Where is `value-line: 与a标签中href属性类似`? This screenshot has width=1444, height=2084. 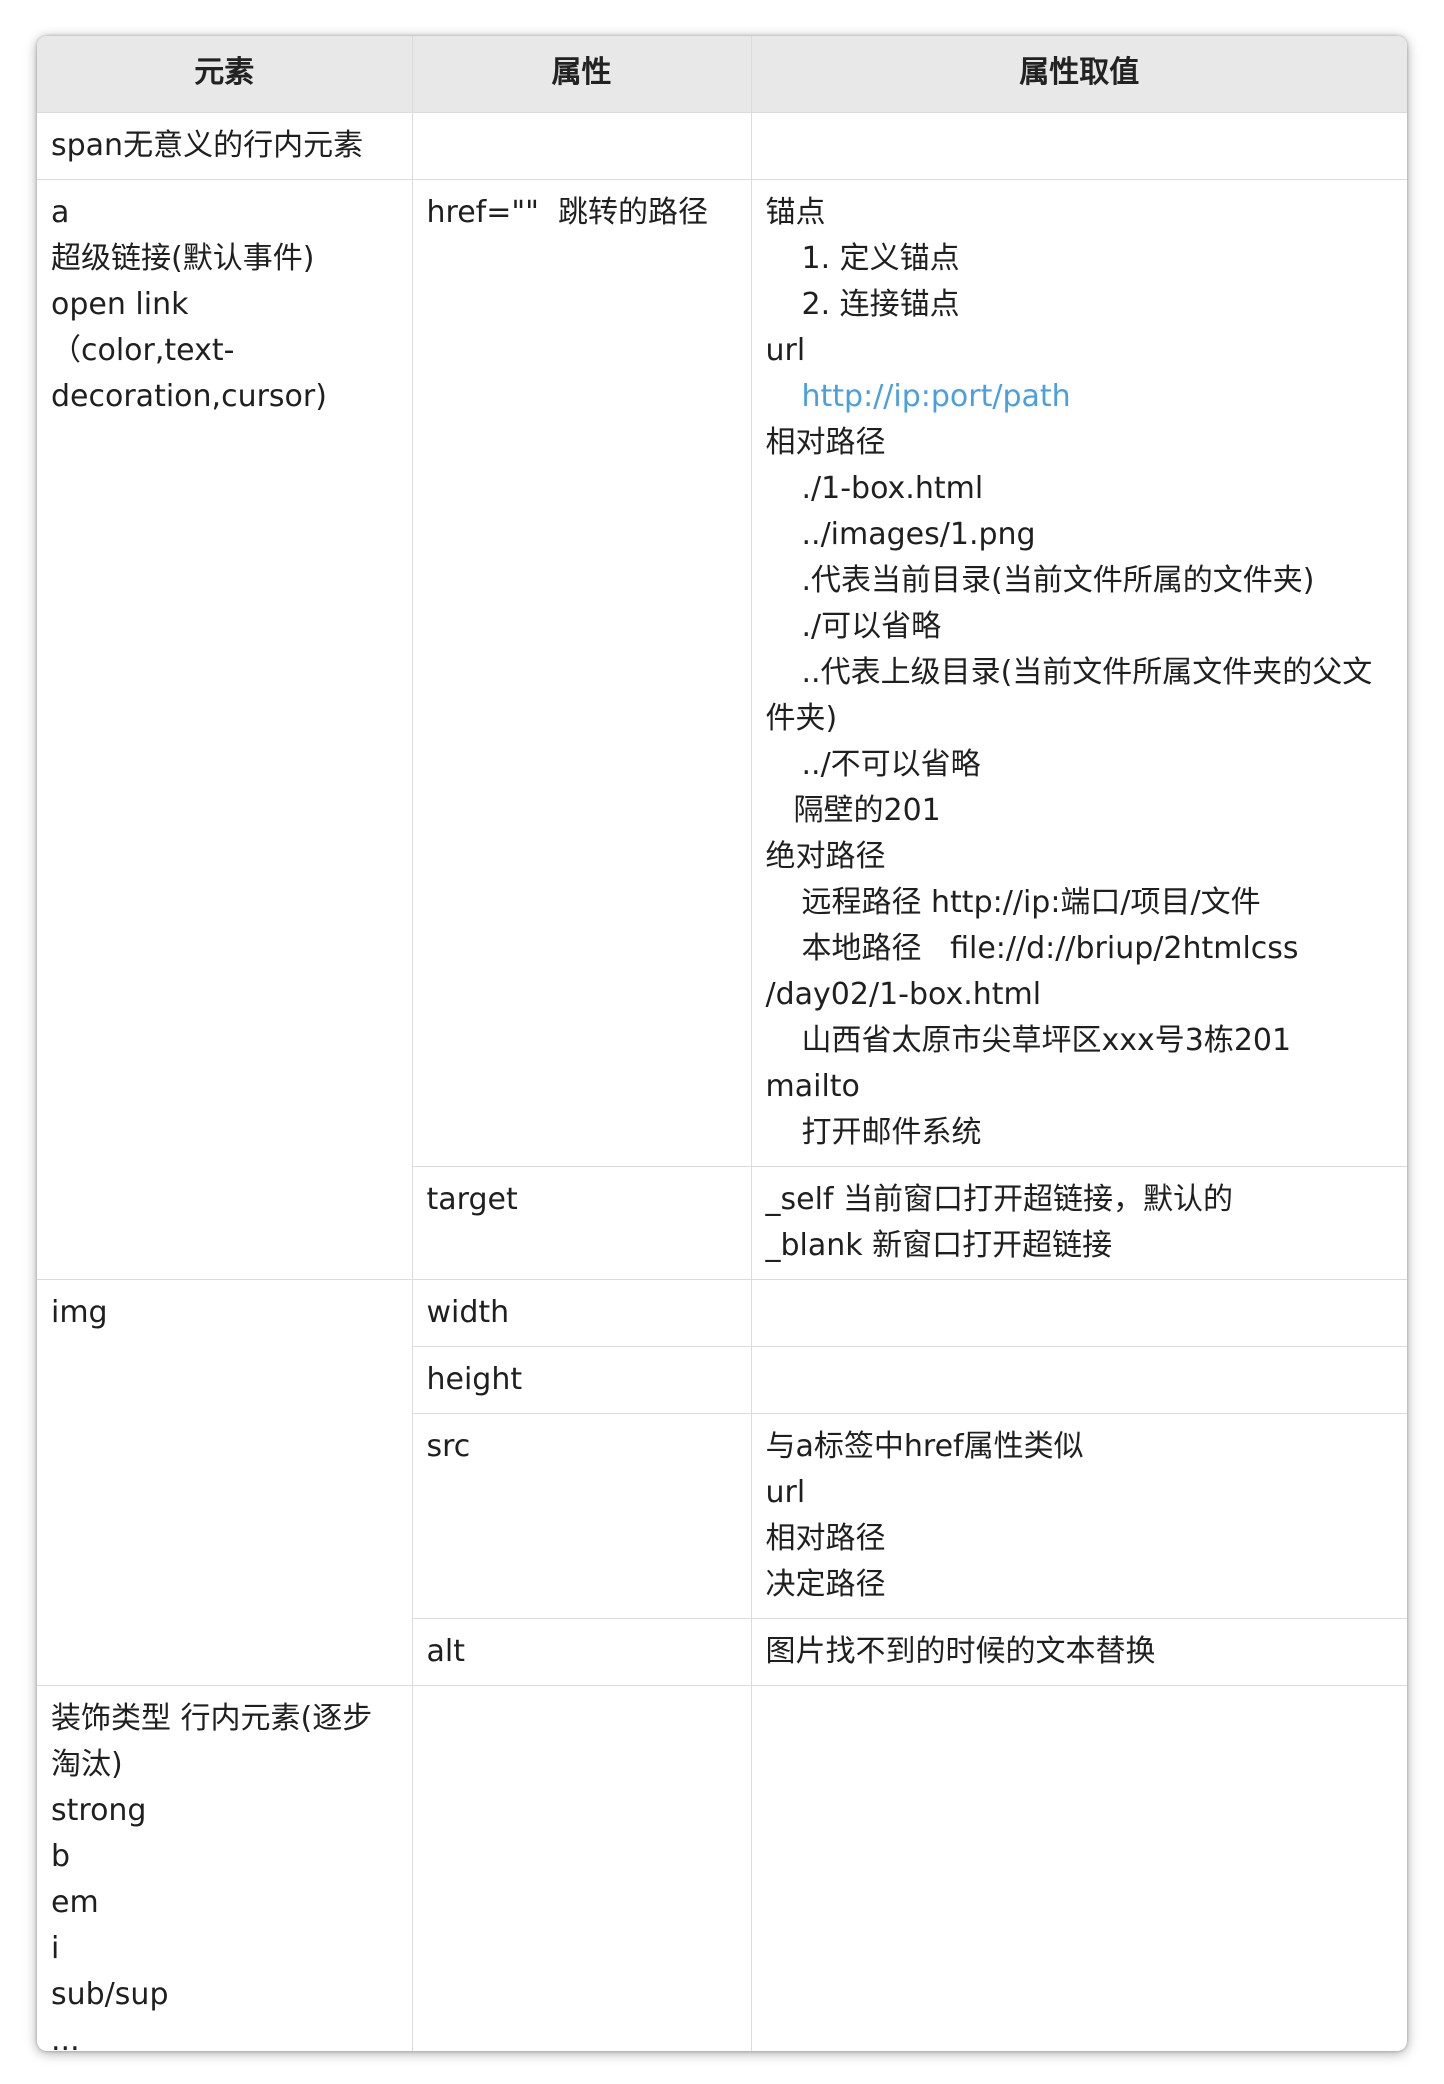 value-line: 与a标签中href属性类似 is located at coordinates (924, 1446).